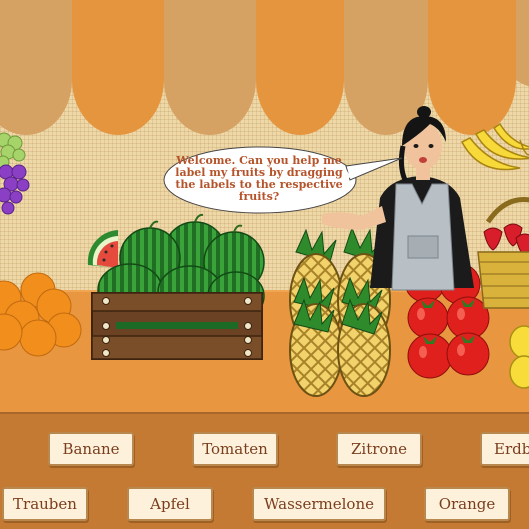  Describe the element at coordinates (170, 504) in the screenshot. I see `label-apfel: Apfel` at that location.